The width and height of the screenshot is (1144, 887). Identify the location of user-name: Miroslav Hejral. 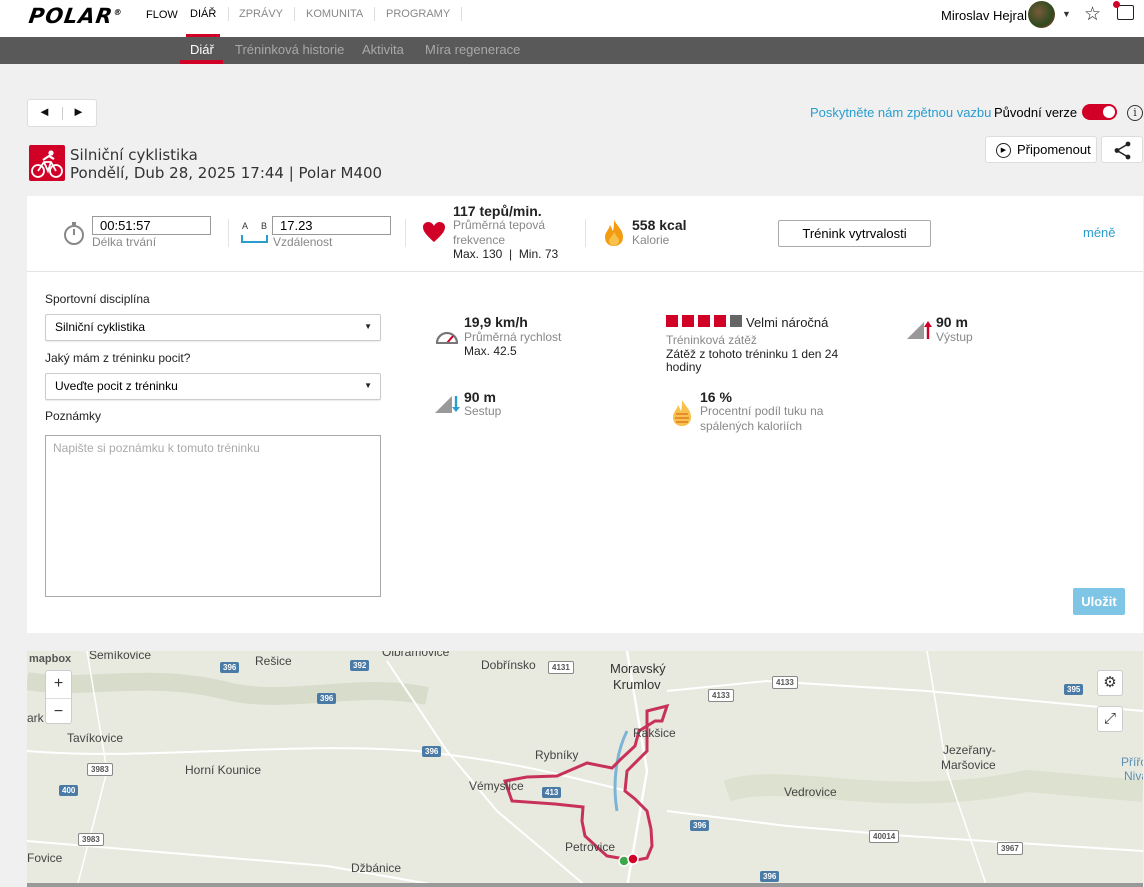
(984, 15).